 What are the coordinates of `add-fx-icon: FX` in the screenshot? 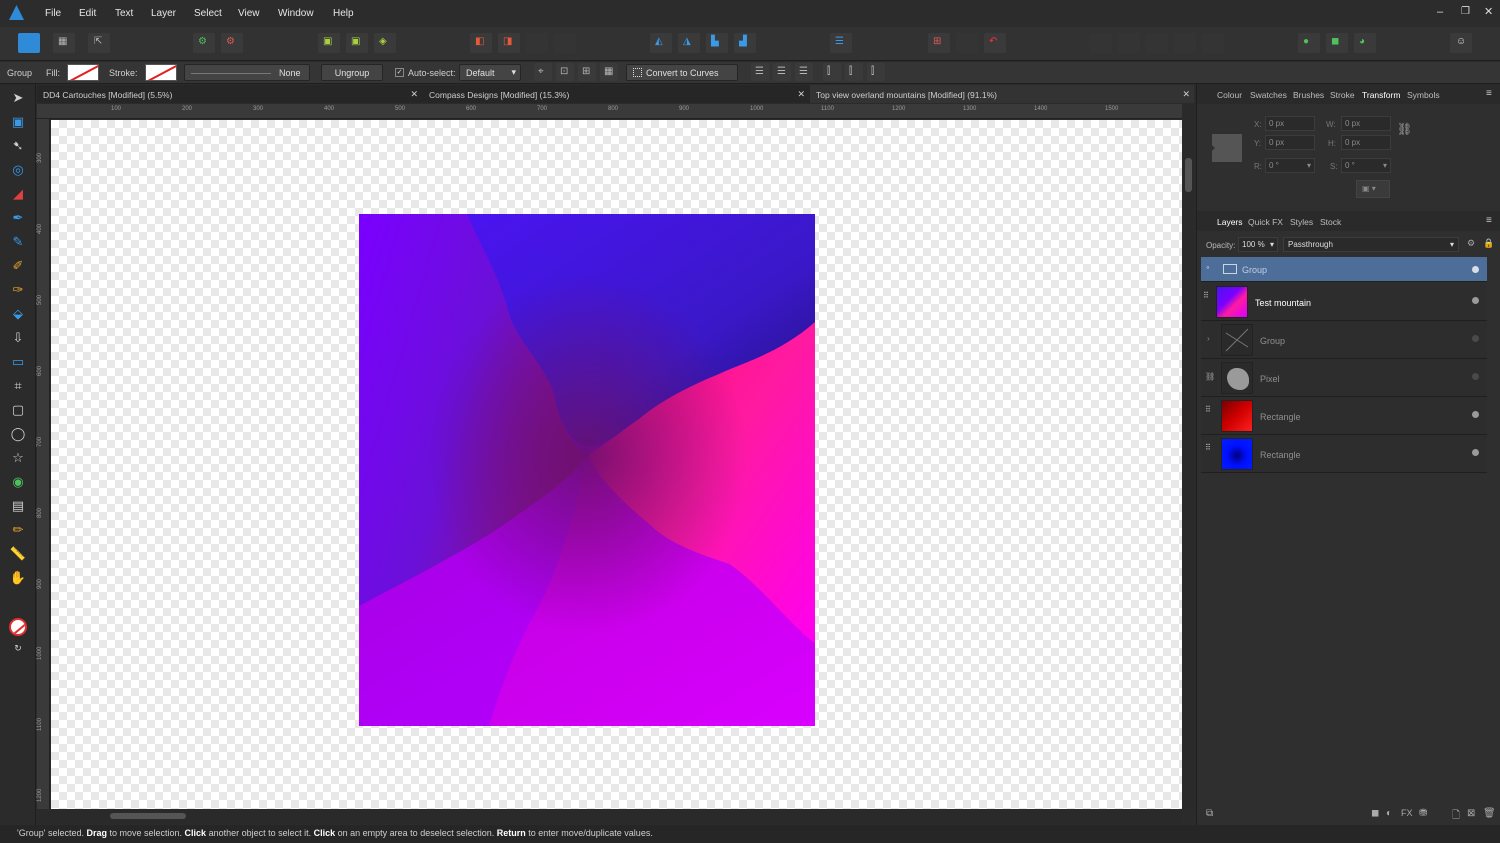 It's located at (1407, 813).